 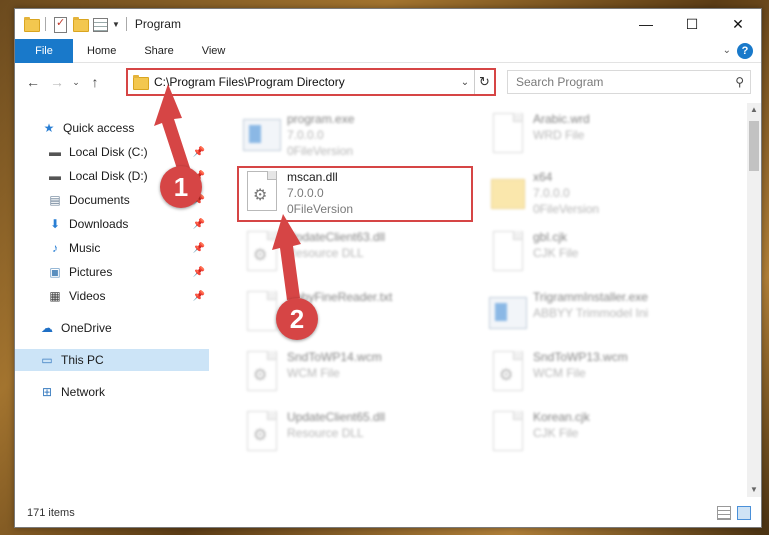 What do you see at coordinates (112, 248) in the screenshot?
I see `sidebar-item-music: ♪ Music 📌` at bounding box center [112, 248].